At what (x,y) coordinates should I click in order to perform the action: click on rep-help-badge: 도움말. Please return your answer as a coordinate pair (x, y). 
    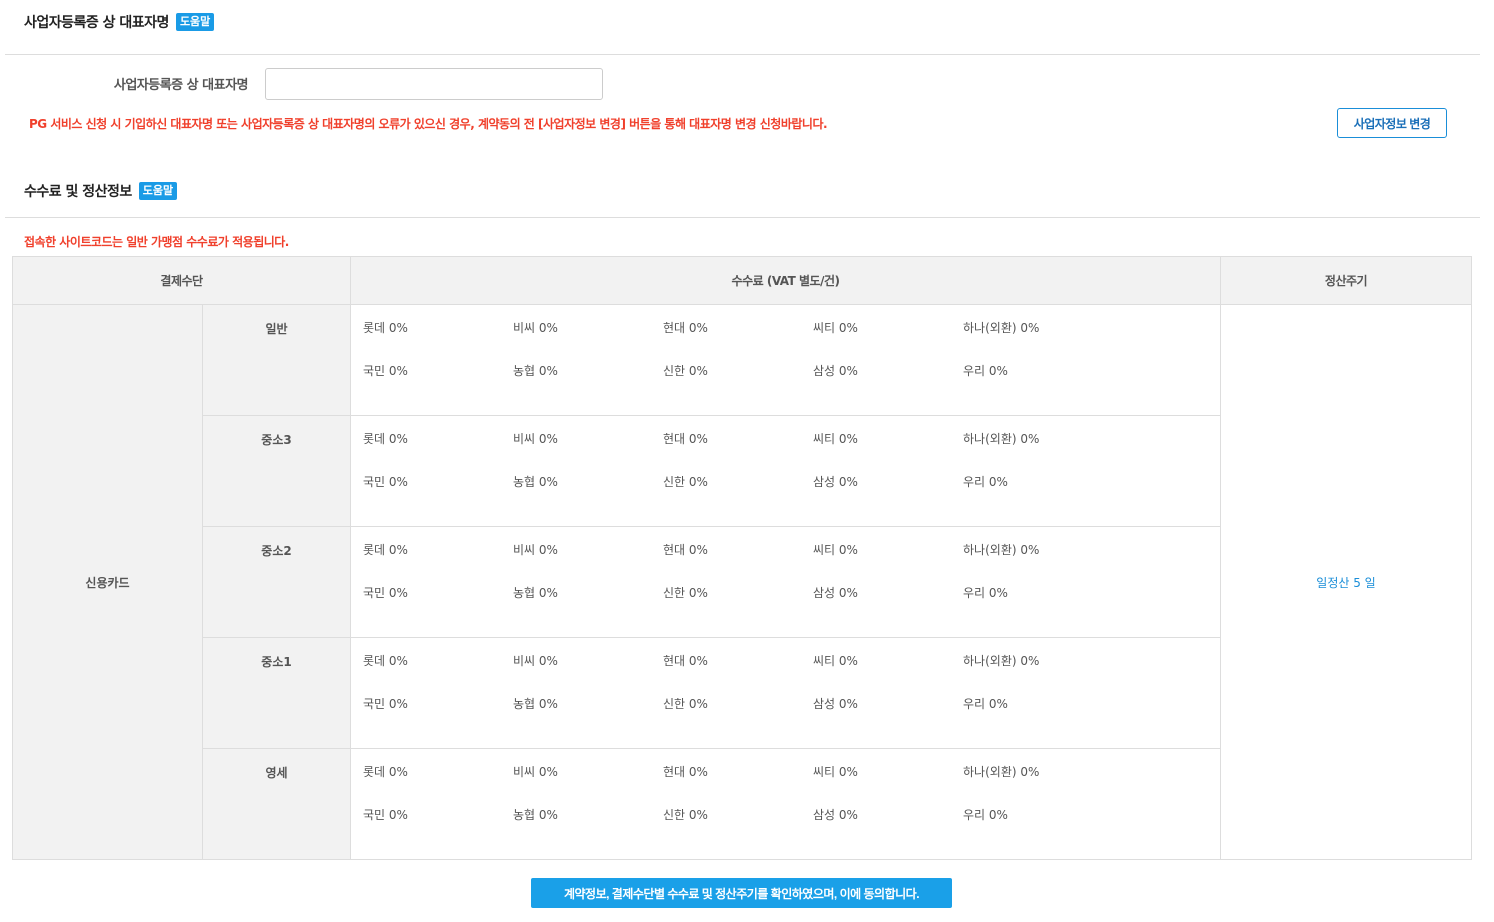
    Looking at the image, I should click on (195, 22).